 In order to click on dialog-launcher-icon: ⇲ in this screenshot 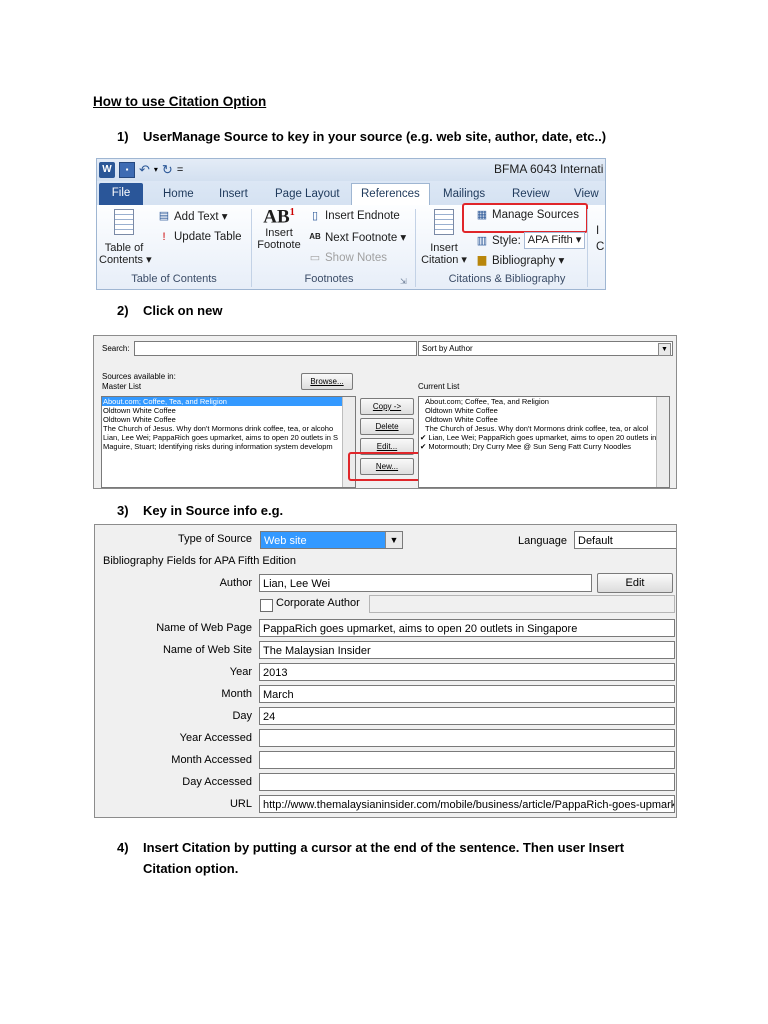, I will do `click(403, 281)`.